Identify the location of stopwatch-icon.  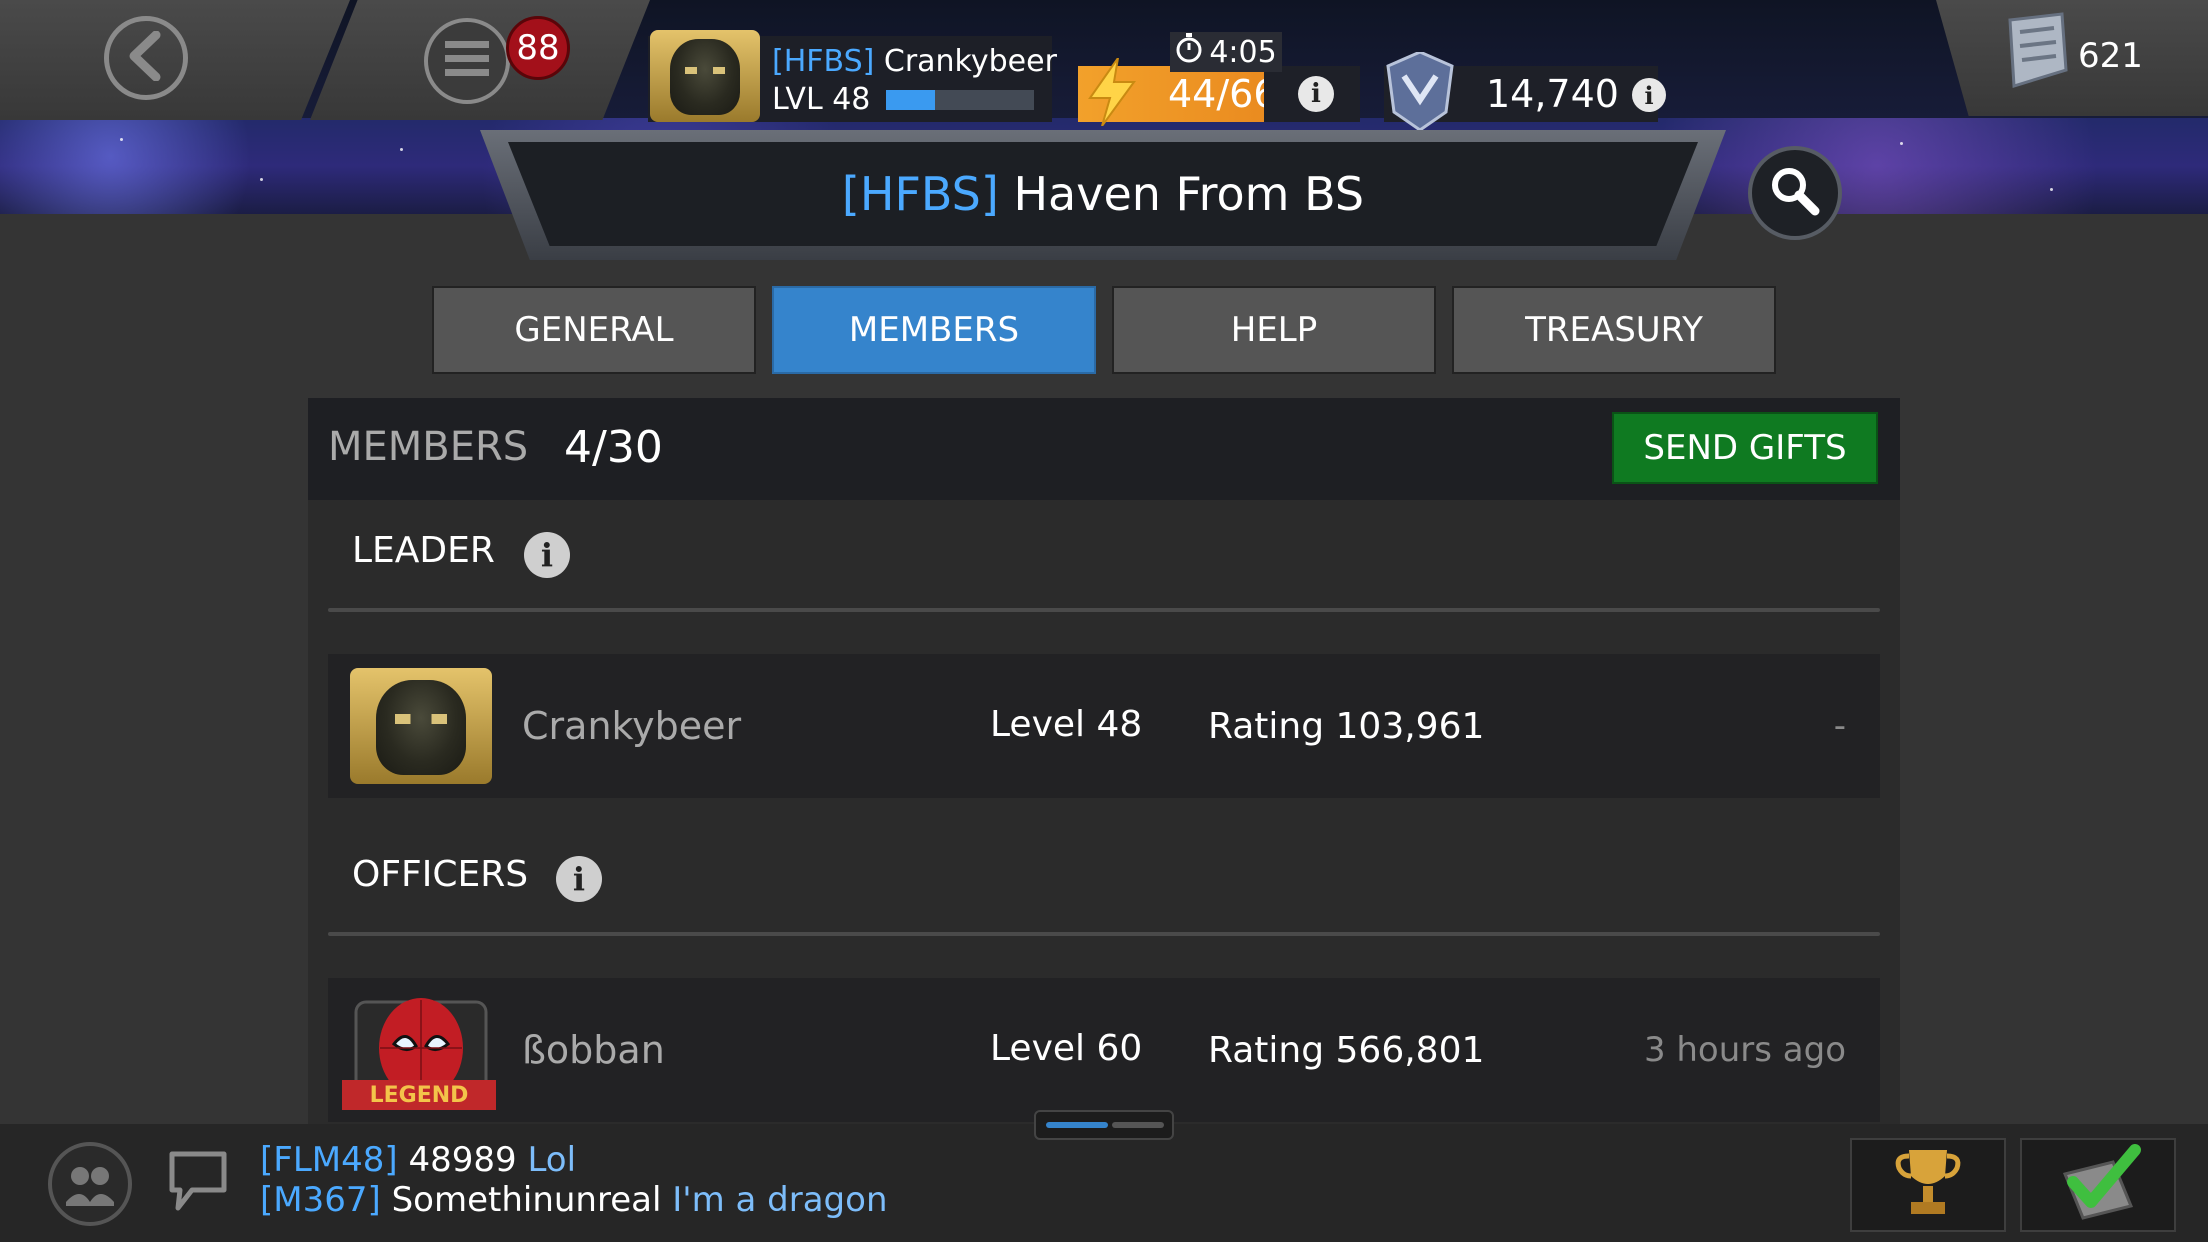
(1189, 52).